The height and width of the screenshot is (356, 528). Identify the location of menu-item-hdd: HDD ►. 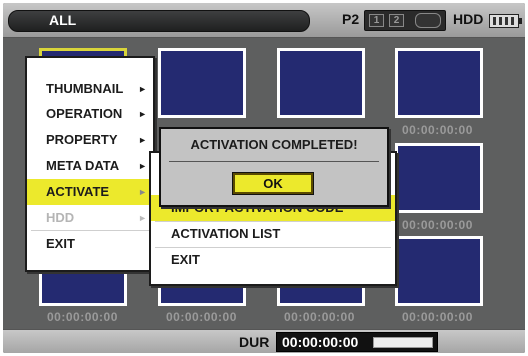
(90, 218).